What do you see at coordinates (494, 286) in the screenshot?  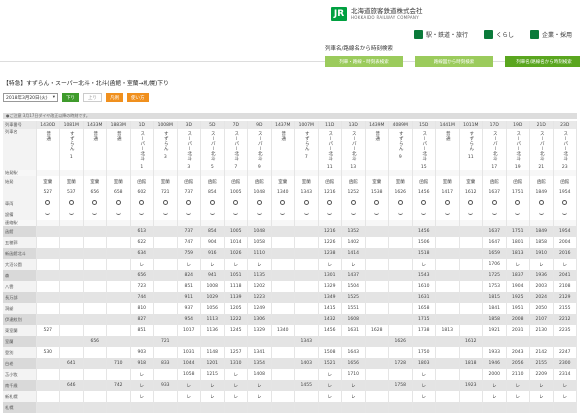 I see `table-cell: 1753` at bounding box center [494, 286].